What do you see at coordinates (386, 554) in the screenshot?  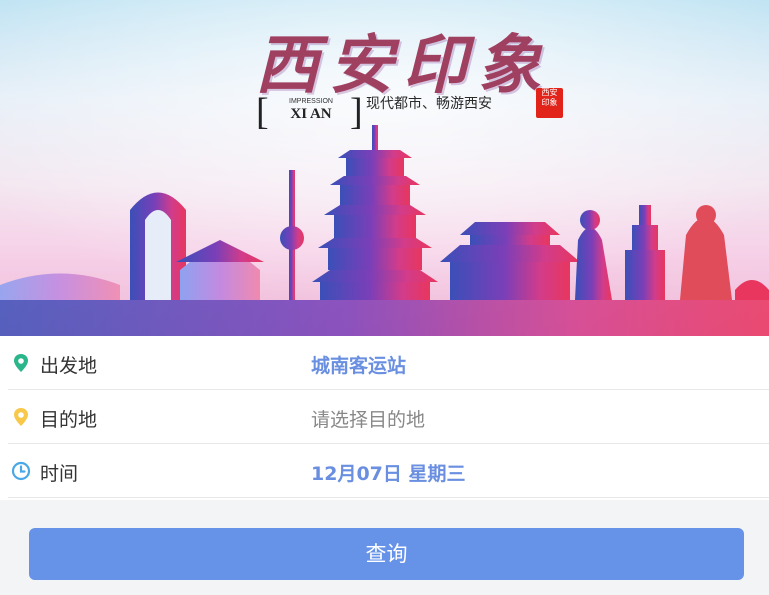 I see `query-button: 查询` at bounding box center [386, 554].